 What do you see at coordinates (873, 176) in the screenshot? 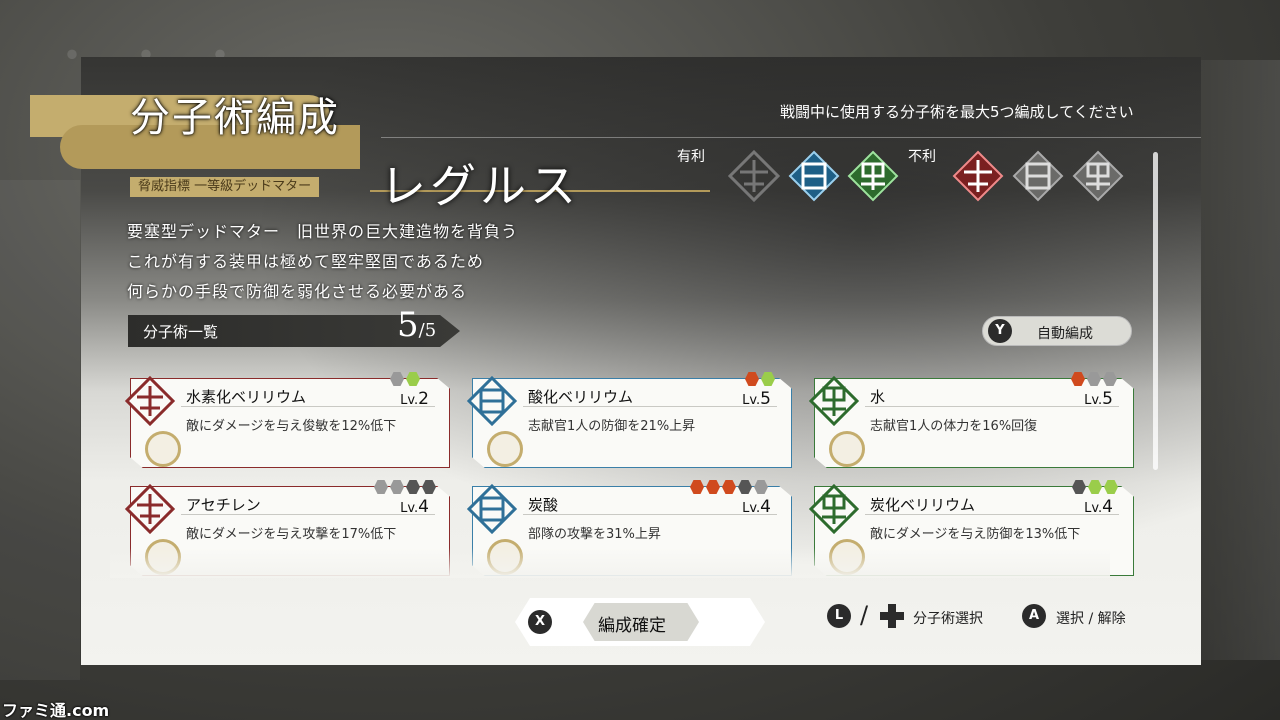
I see `affinity-green-icon` at bounding box center [873, 176].